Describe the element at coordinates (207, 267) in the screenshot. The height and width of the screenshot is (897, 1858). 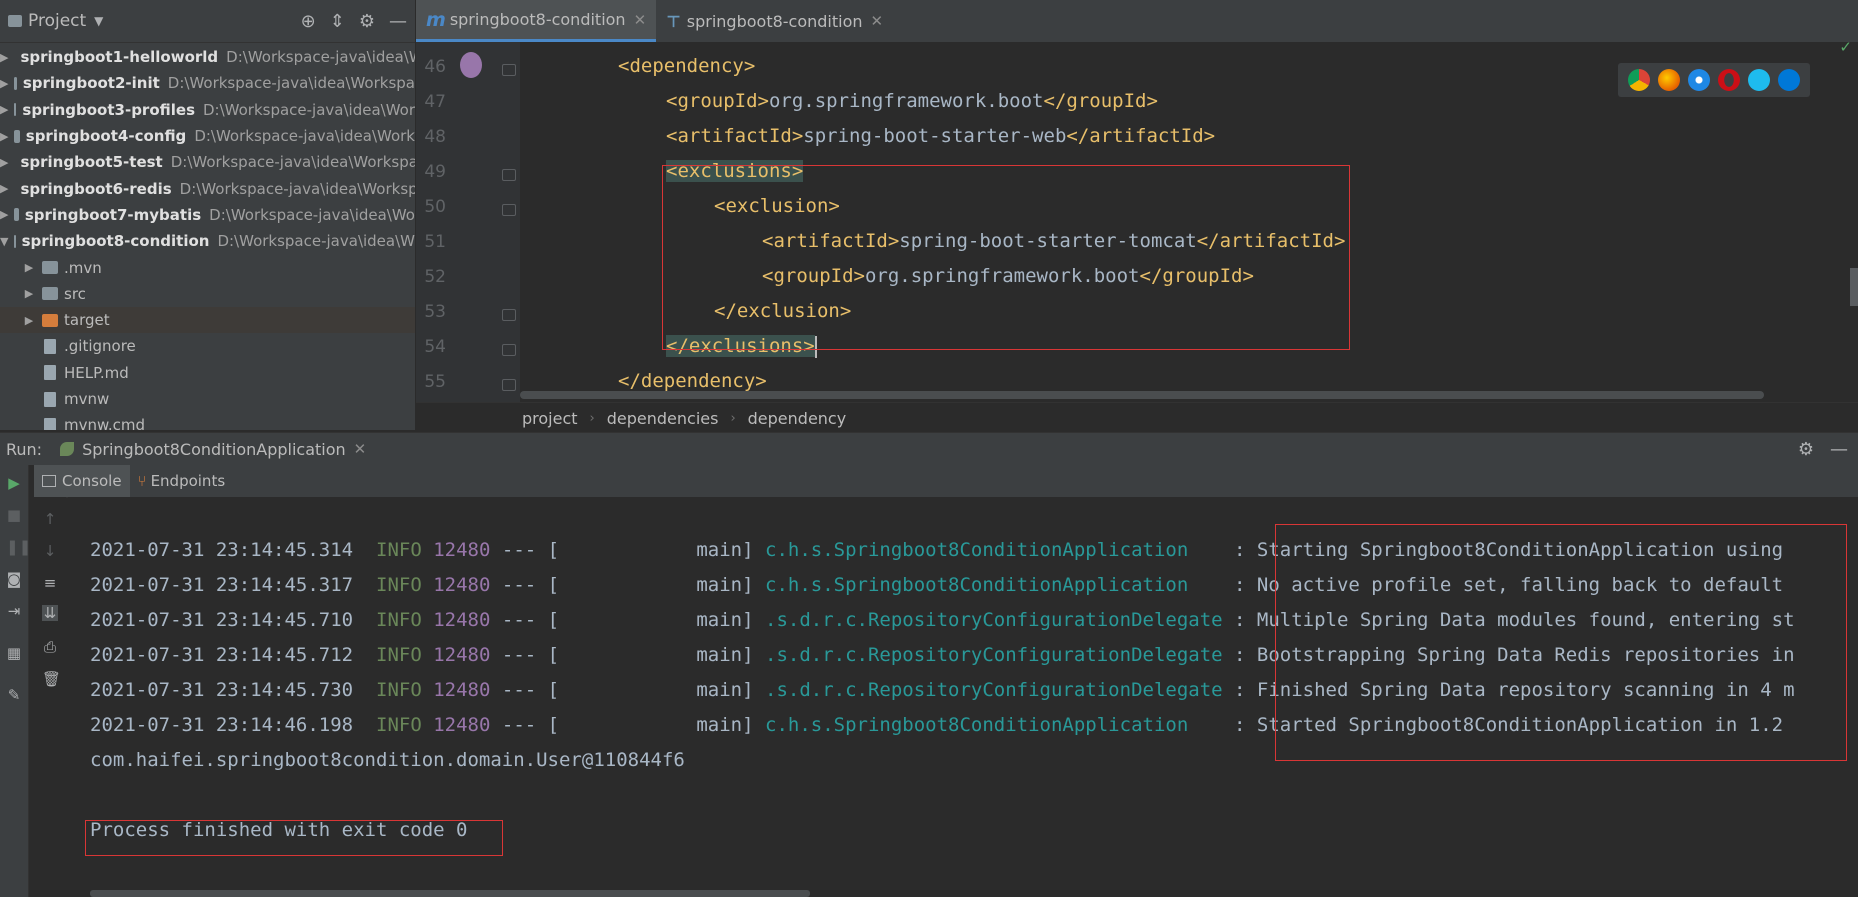
I see `tree-folder-row: ▶ .mvn` at that location.